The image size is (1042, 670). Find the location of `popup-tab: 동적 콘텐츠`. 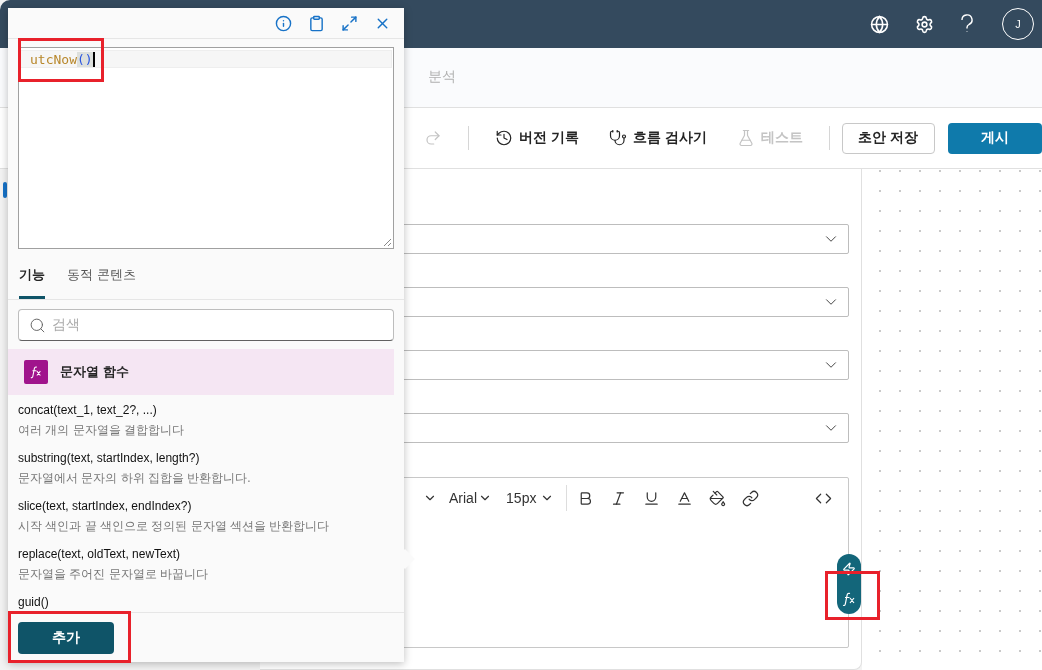

popup-tab: 동적 콘텐츠 is located at coordinates (101, 282).